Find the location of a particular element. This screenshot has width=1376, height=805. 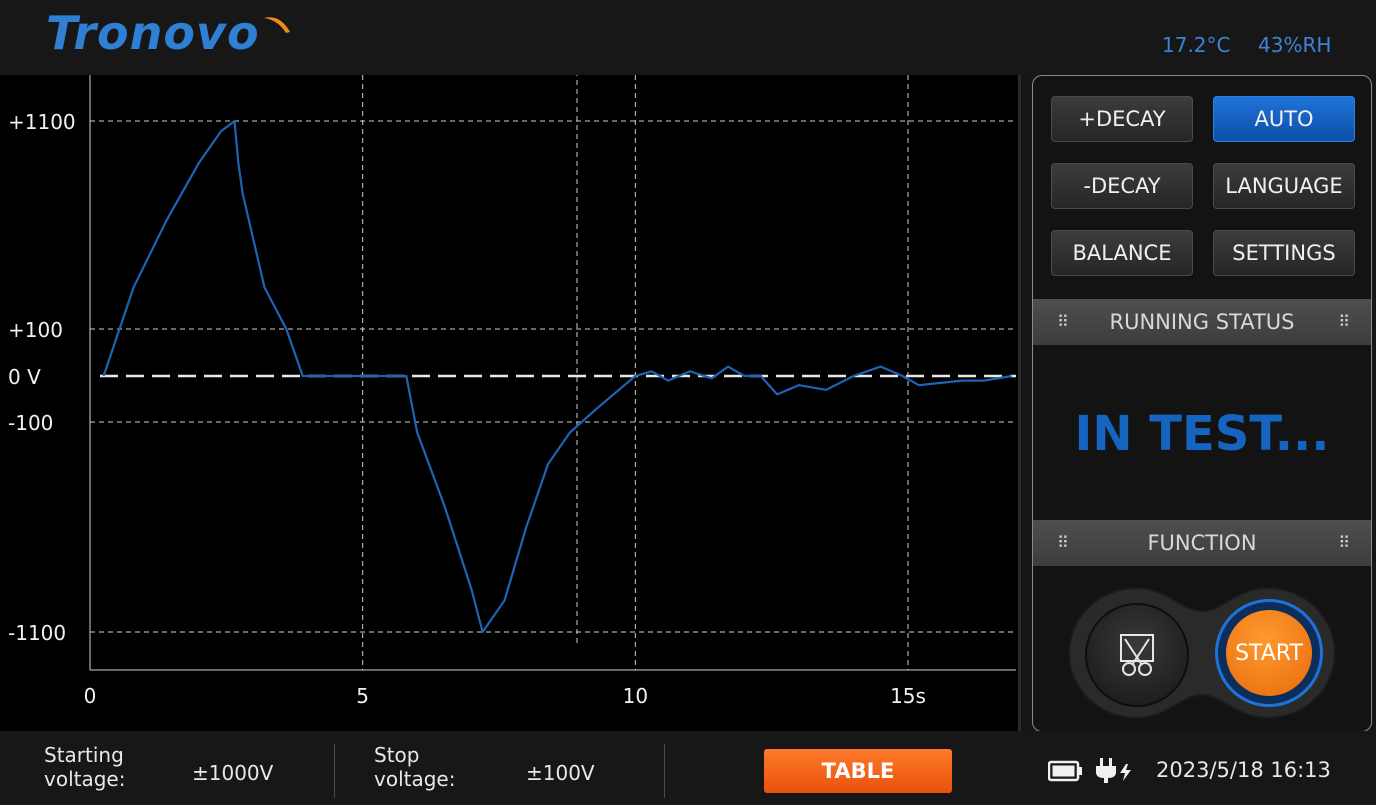

running-status-title: RUNNING STATUS is located at coordinates (1202, 322).